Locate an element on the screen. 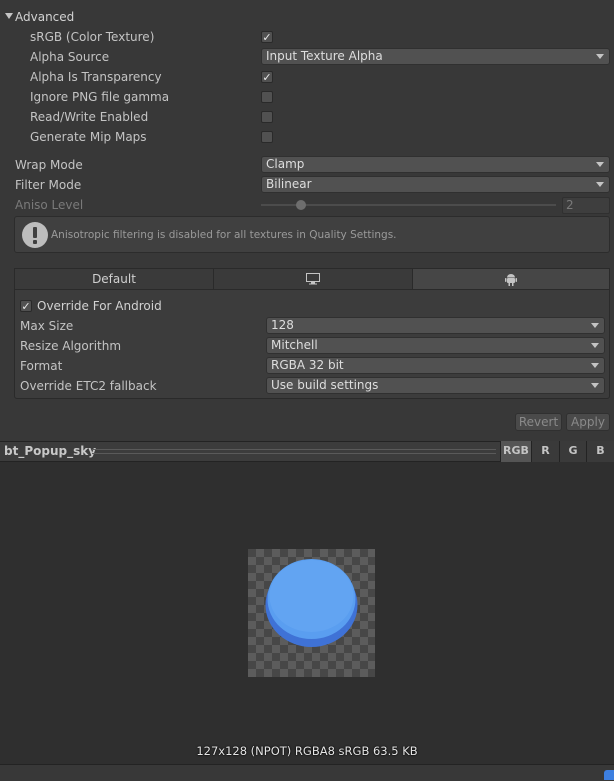 This screenshot has height=781, width=614. resize-algorithm-value: Mitchell is located at coordinates (294, 345).